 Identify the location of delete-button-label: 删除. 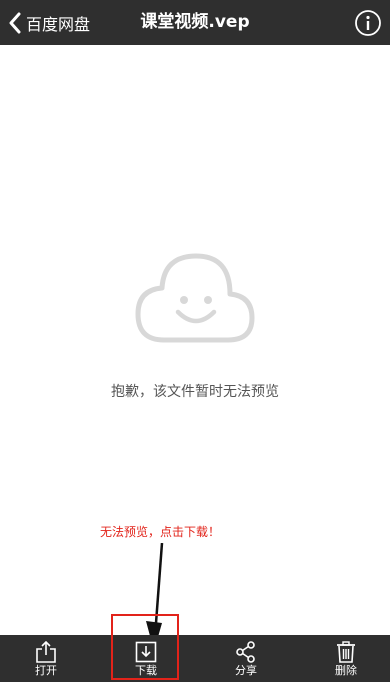
(346, 670).